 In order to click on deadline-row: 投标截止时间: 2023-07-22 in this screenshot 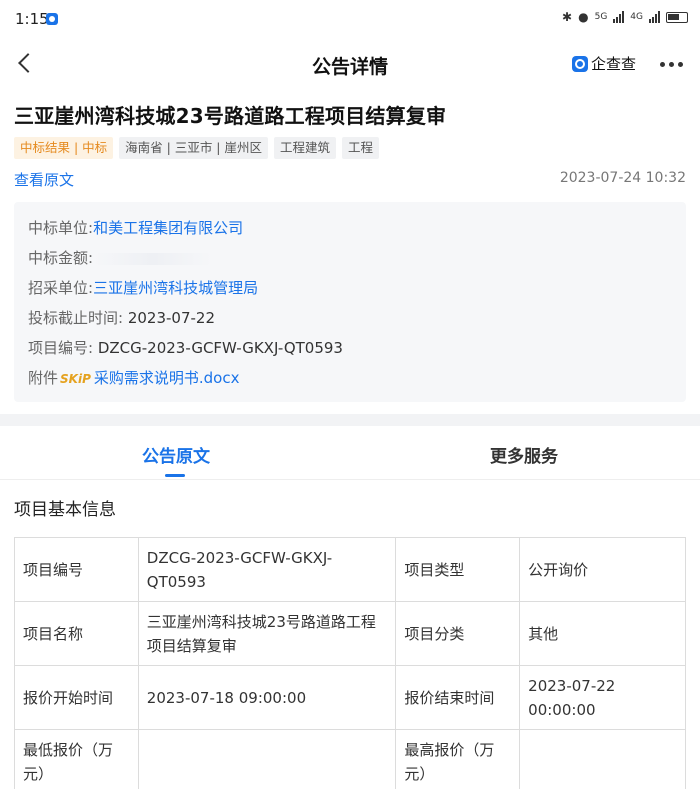, I will do `click(121, 317)`.